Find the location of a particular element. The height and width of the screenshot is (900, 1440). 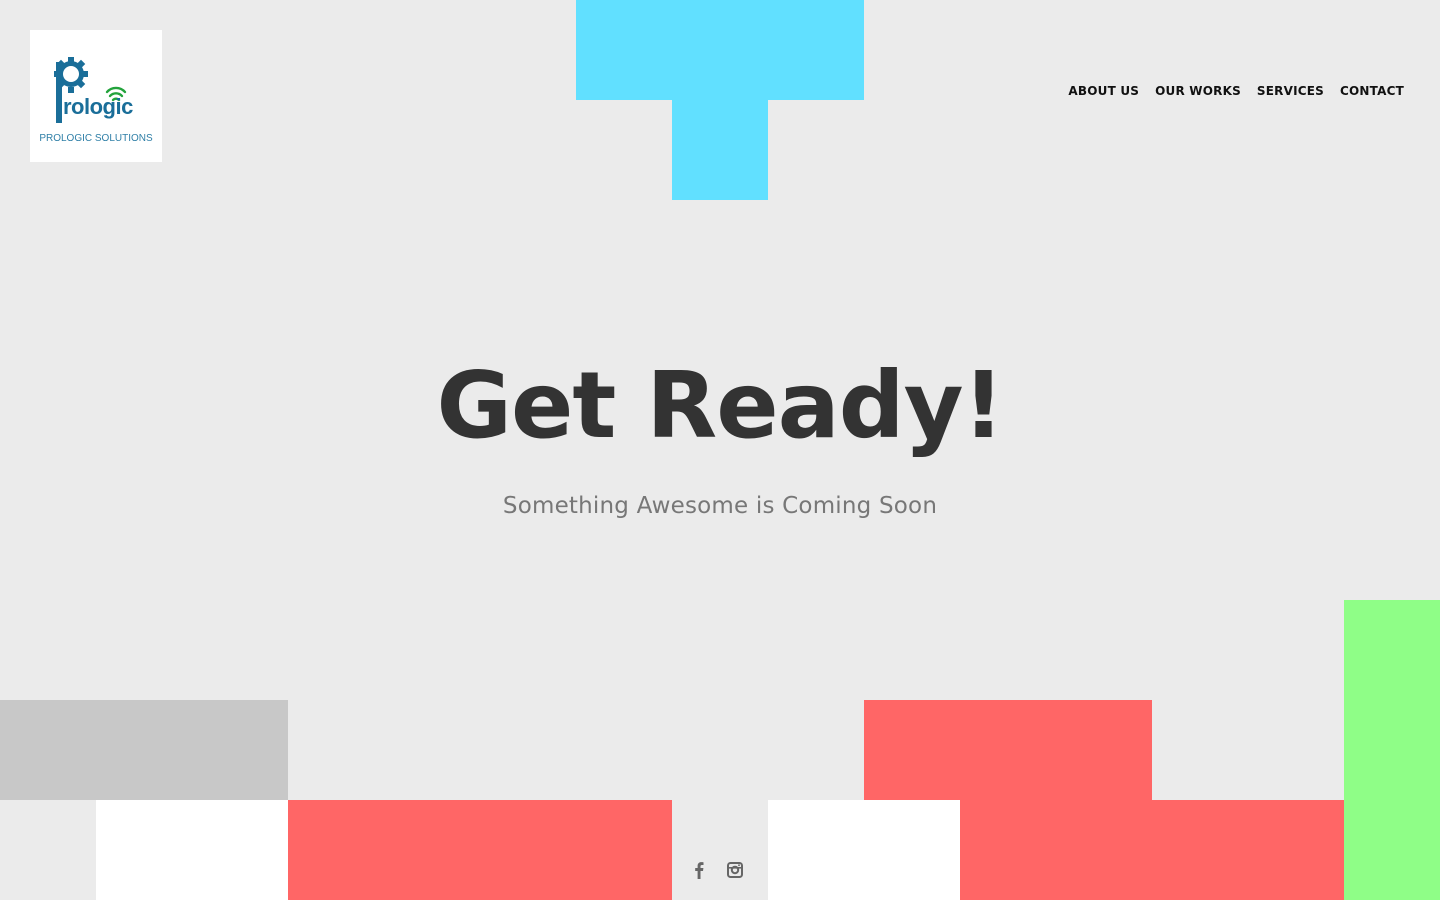

nav-item-our-works: OUR WORKS is located at coordinates (1198, 91).